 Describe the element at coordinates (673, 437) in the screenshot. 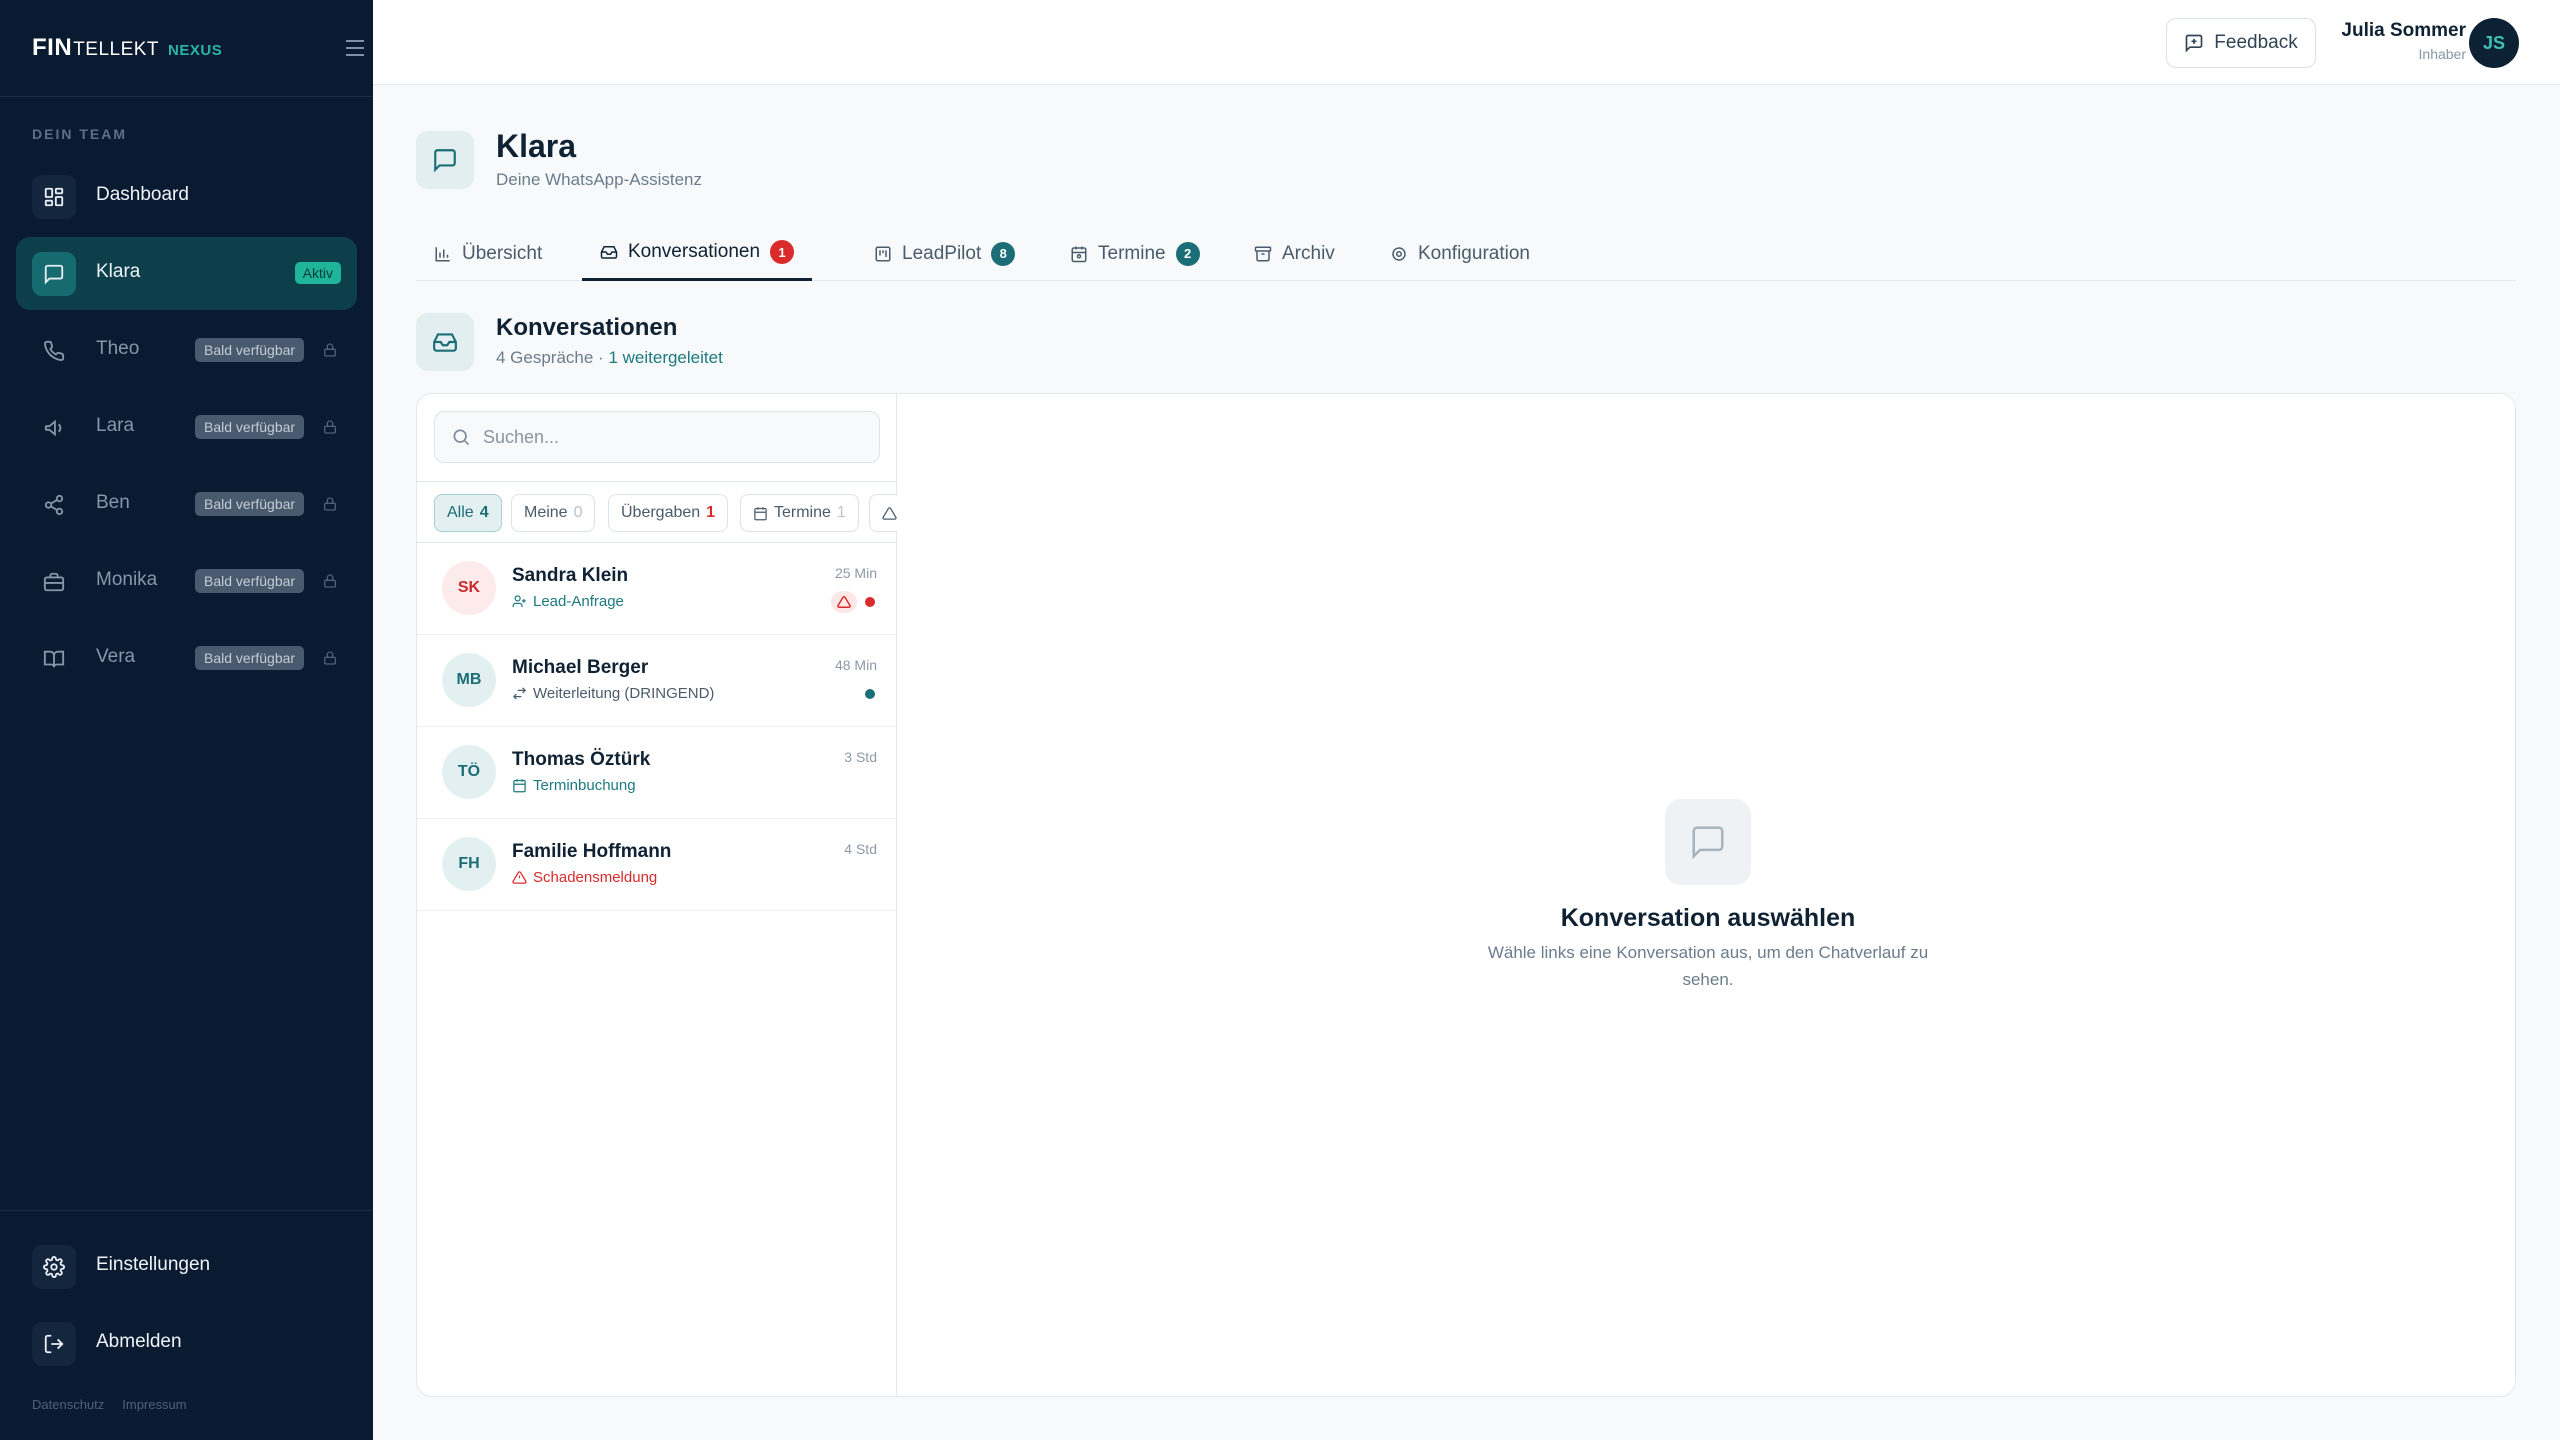

I see `search-input` at that location.